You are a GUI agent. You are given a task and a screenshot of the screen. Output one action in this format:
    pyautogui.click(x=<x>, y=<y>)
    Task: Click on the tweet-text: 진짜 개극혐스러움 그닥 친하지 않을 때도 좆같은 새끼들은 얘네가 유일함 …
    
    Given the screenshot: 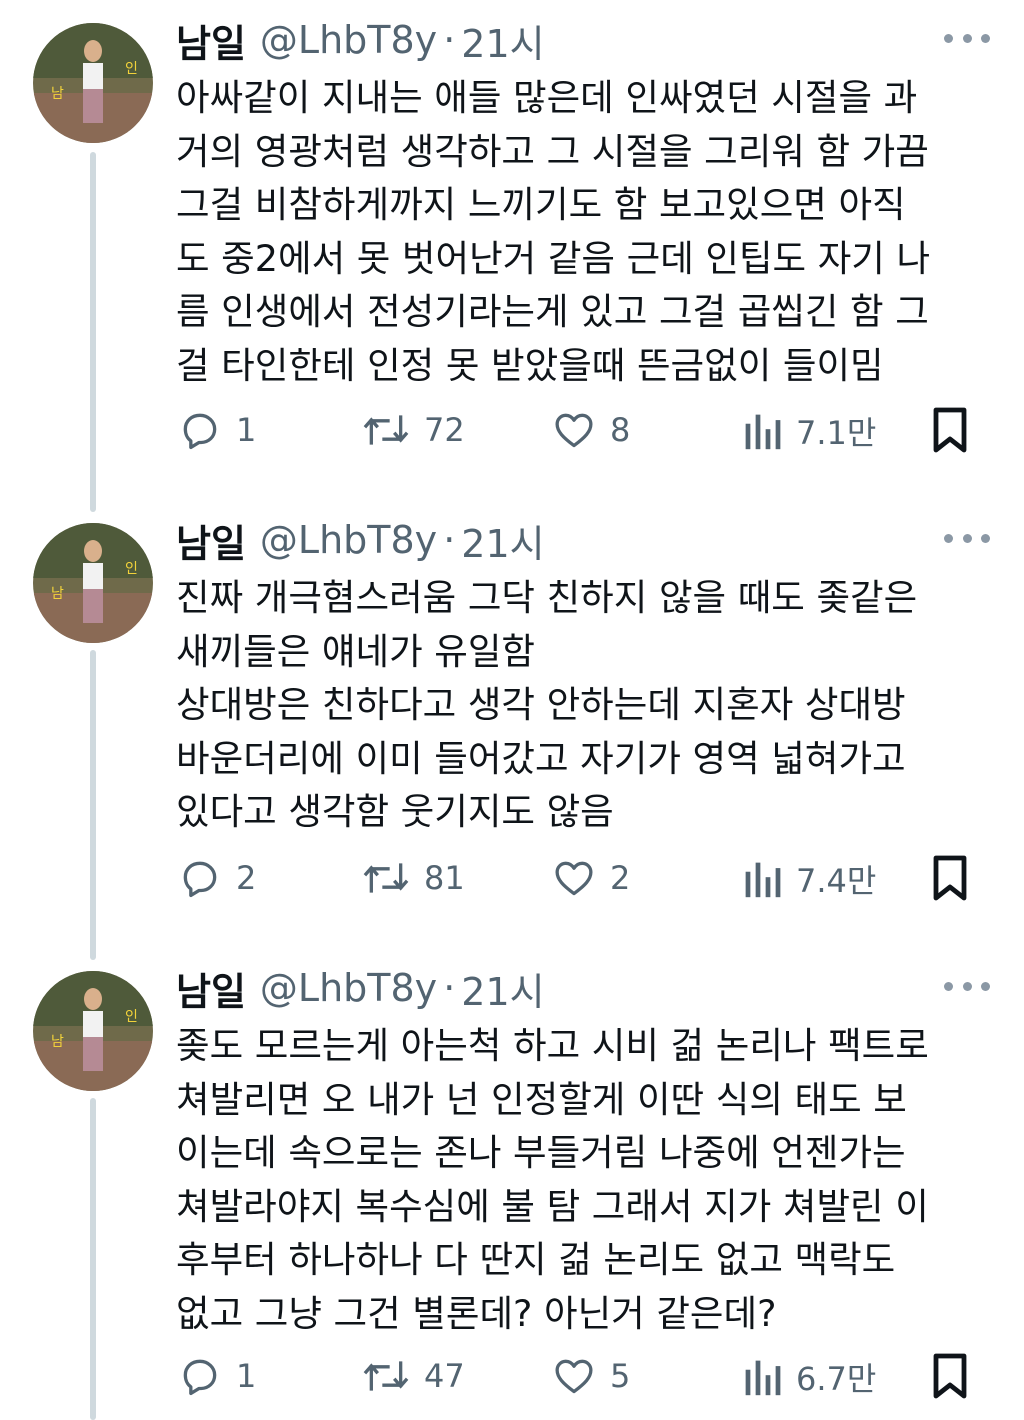 What is the action you would take?
    pyautogui.click(x=576, y=705)
    